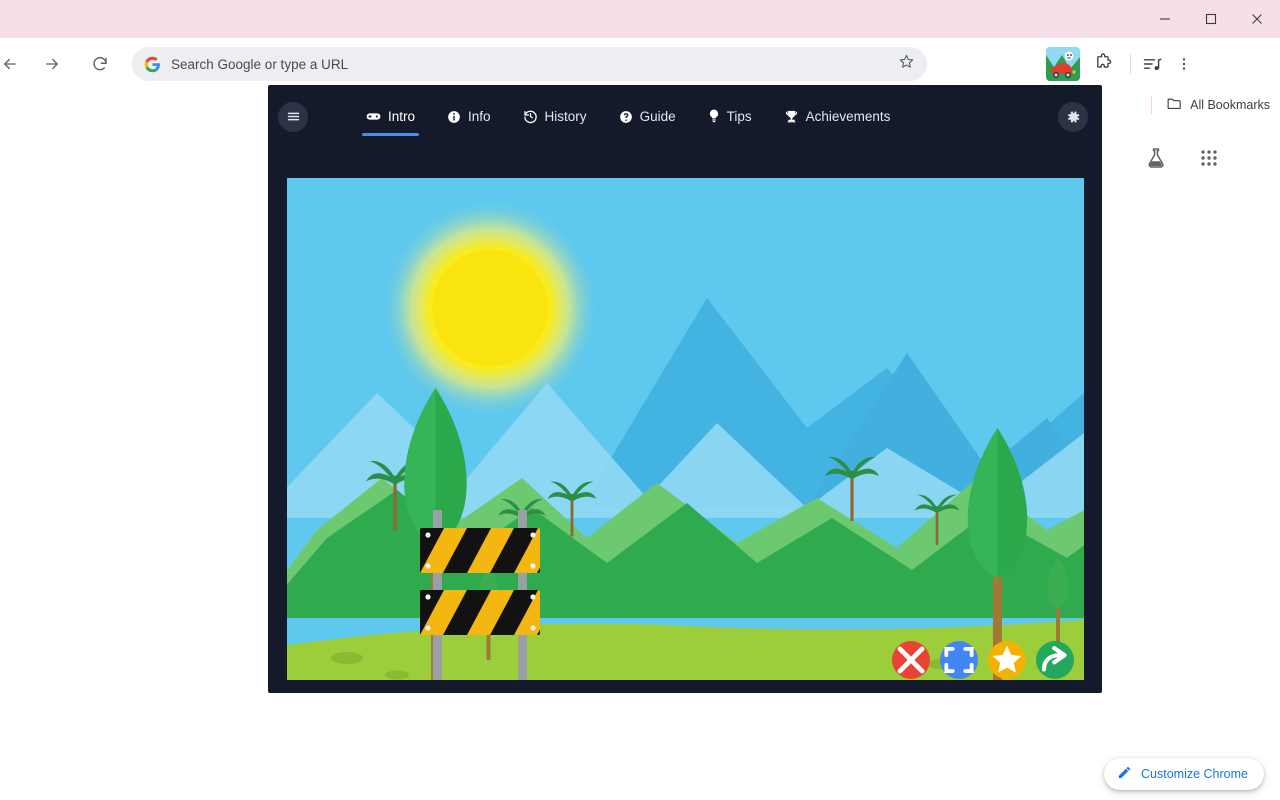  Describe the element at coordinates (1063, 64) in the screenshot. I see `avatar` at that location.